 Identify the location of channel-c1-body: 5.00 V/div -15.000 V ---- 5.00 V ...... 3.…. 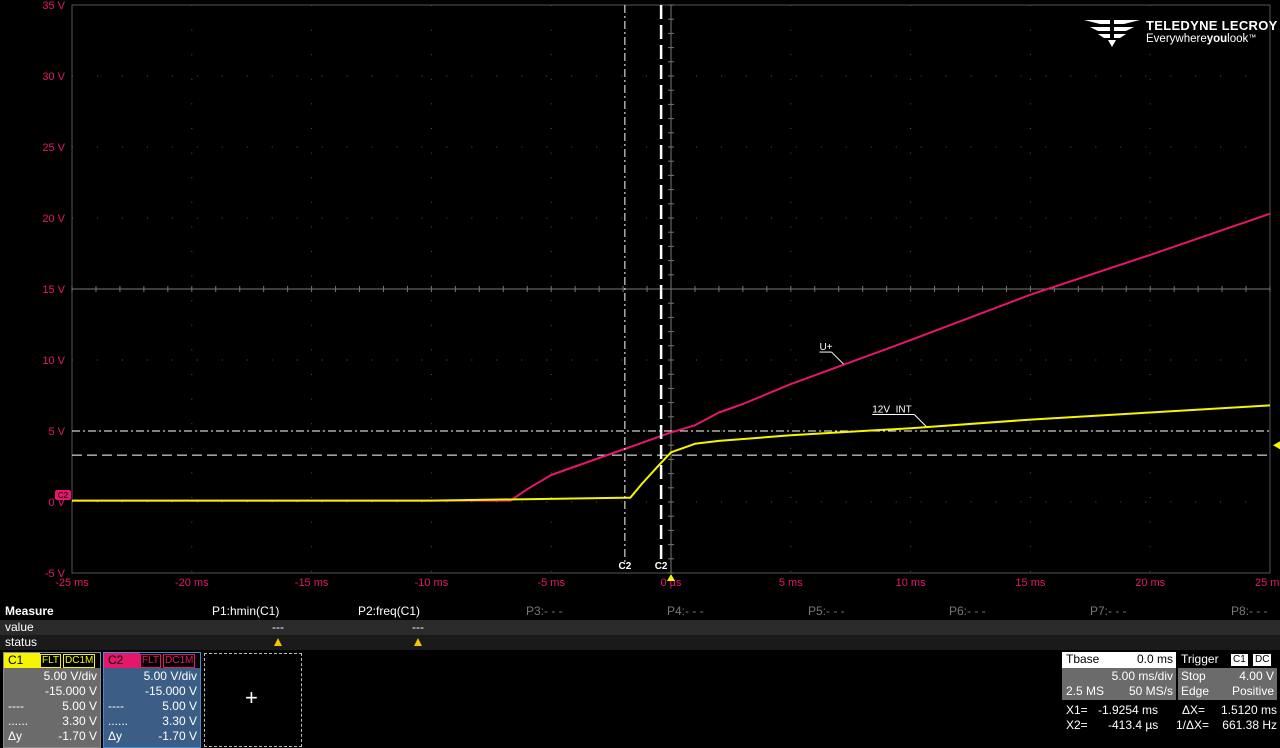
(52, 707).